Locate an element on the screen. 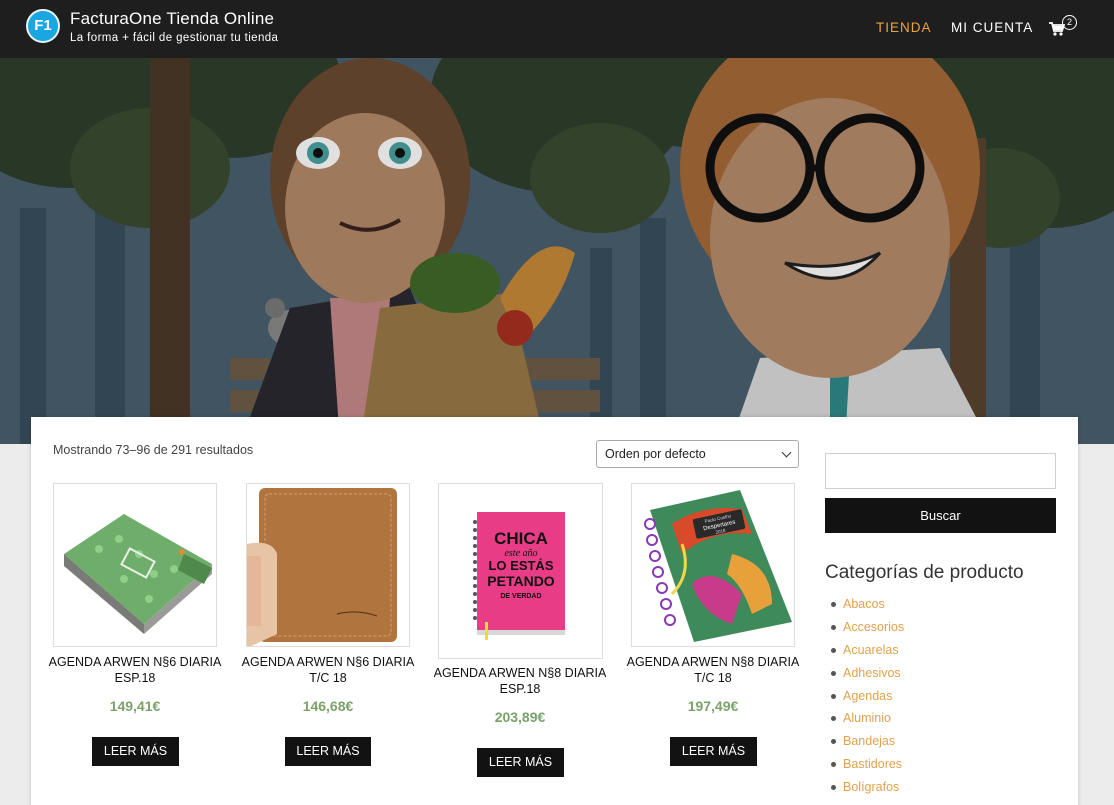  category-item: Abacos is located at coordinates (867, 608).